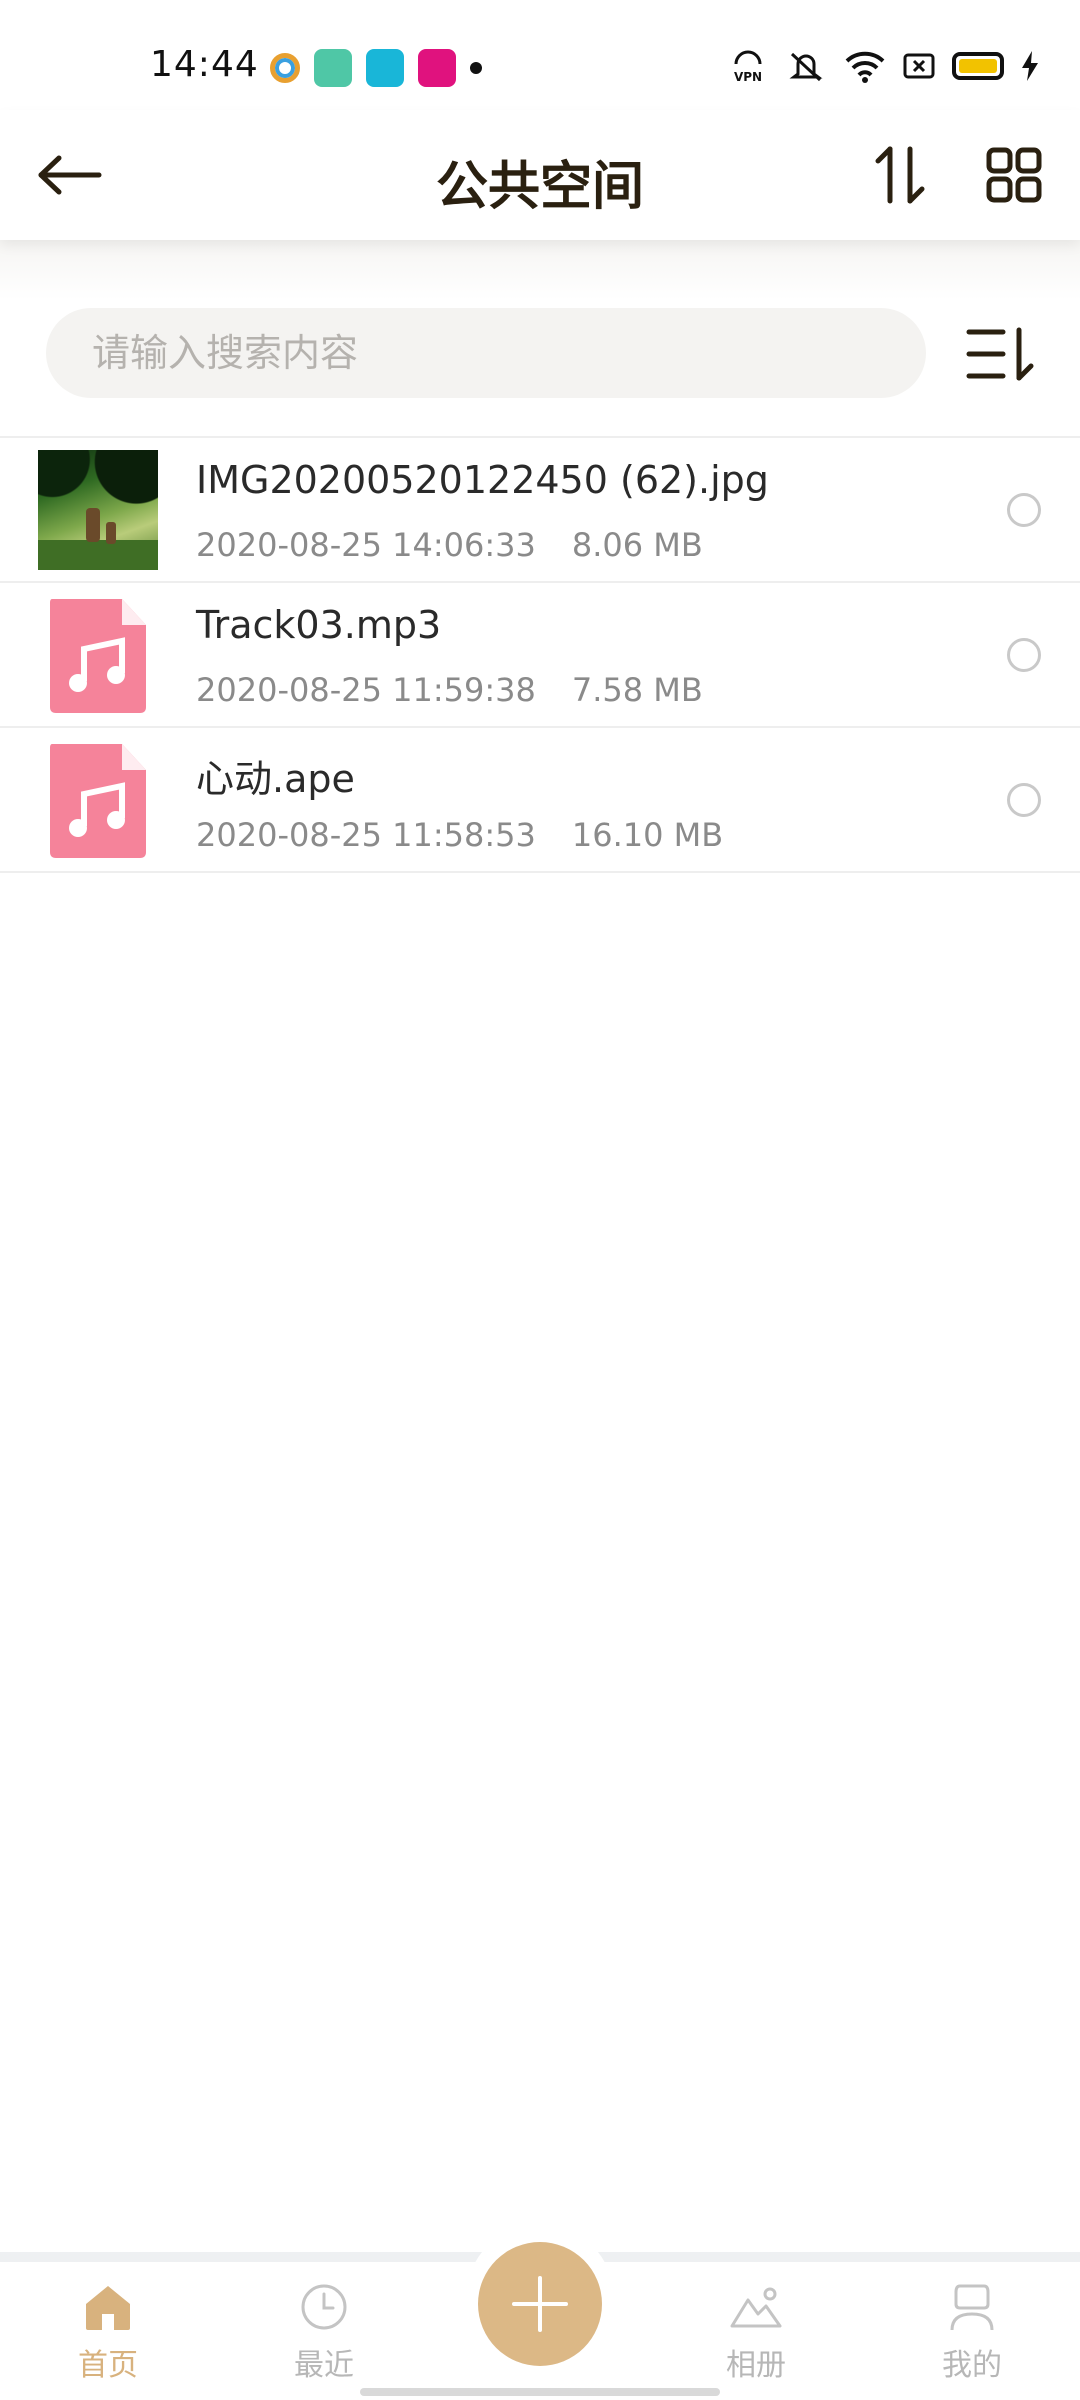  Describe the element at coordinates (540, 2392) in the screenshot. I see `home-indicator` at that location.